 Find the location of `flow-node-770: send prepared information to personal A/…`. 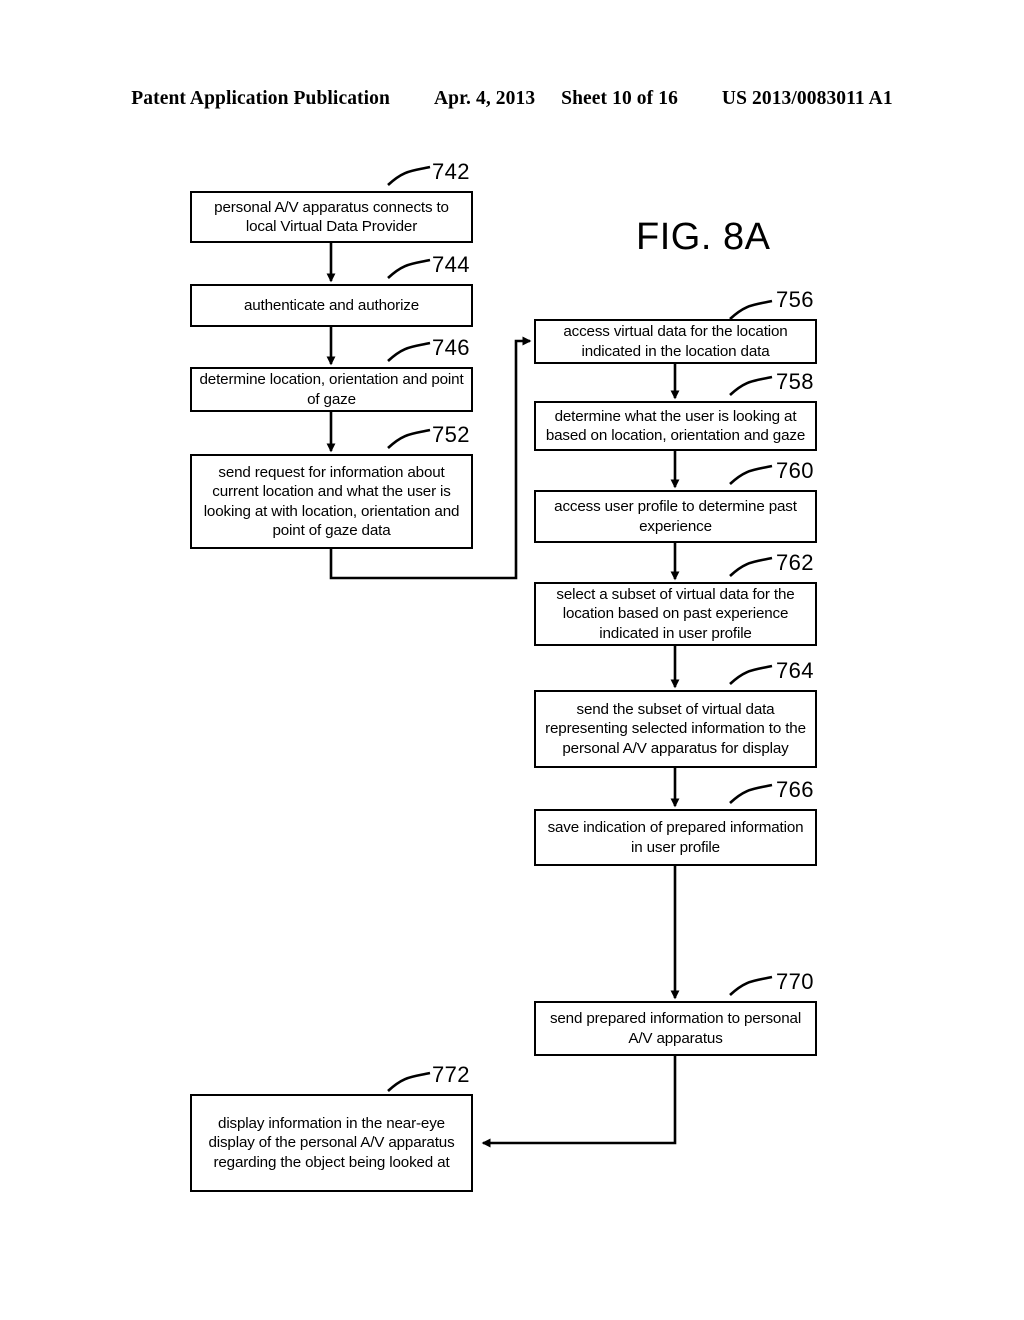

flow-node-770: send prepared information to personal A/… is located at coordinates (675, 1028).